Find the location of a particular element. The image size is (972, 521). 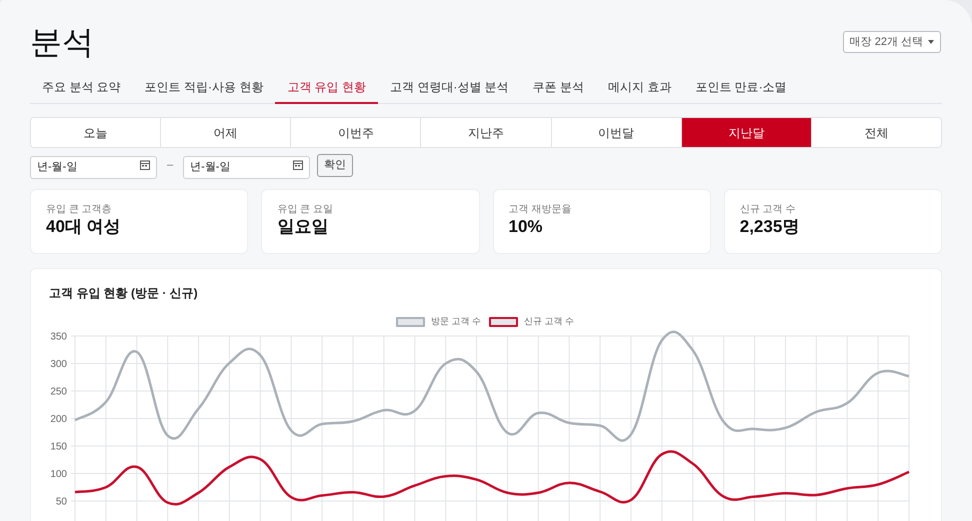

analysis-tab: 메시지 효과 is located at coordinates (640, 88).